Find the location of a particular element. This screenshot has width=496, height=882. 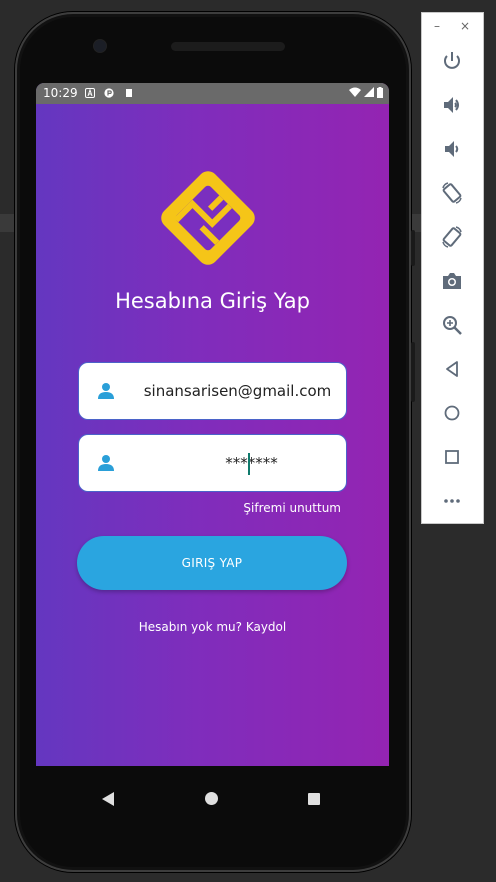

camera-icon is located at coordinates (452, 281).